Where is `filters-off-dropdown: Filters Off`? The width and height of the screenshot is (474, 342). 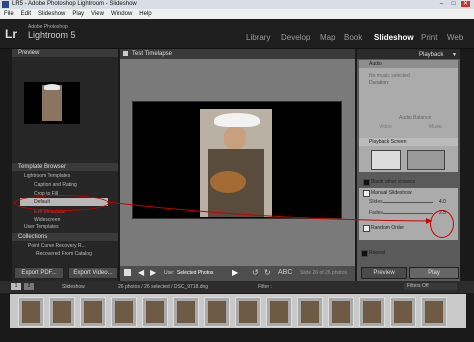
filters-off-dropdown: Filters Off is located at coordinates (430, 286).